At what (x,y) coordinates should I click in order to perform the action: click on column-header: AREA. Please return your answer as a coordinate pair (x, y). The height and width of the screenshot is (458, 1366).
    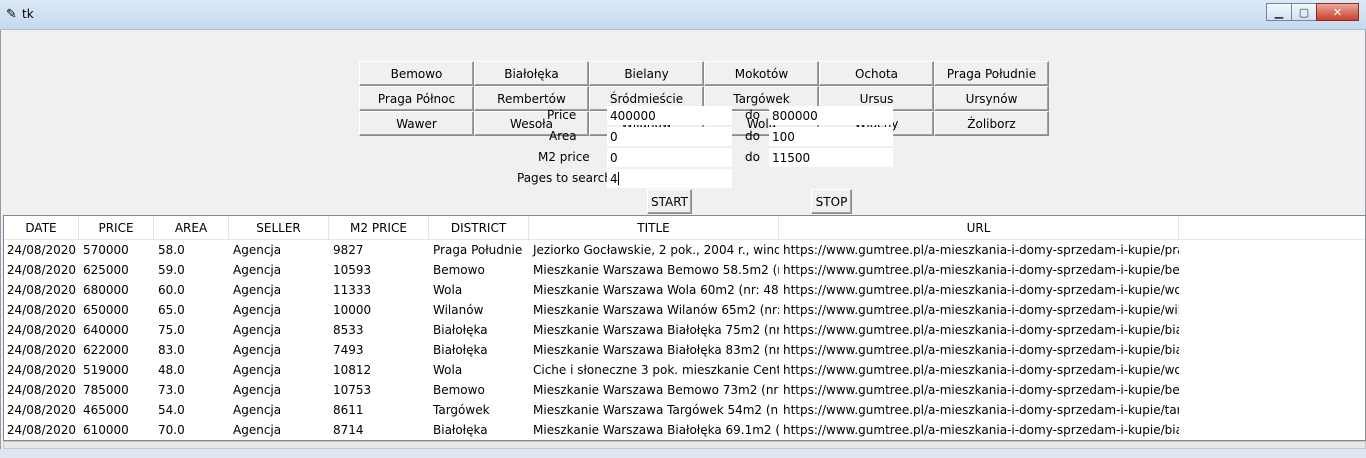
    Looking at the image, I should click on (191, 227).